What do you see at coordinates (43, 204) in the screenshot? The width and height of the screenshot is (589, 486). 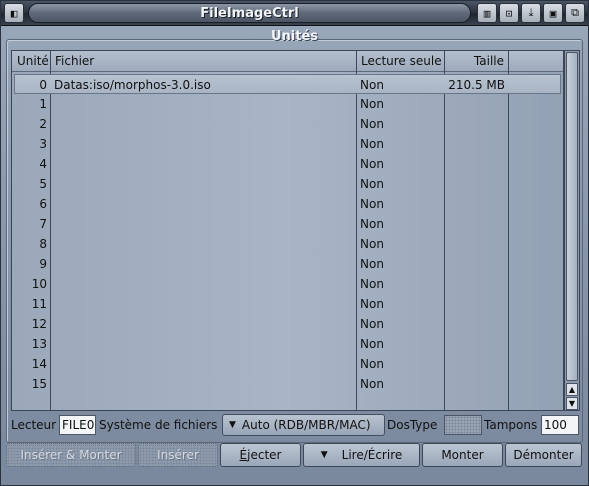 I see `unit-cell: 6` at bounding box center [43, 204].